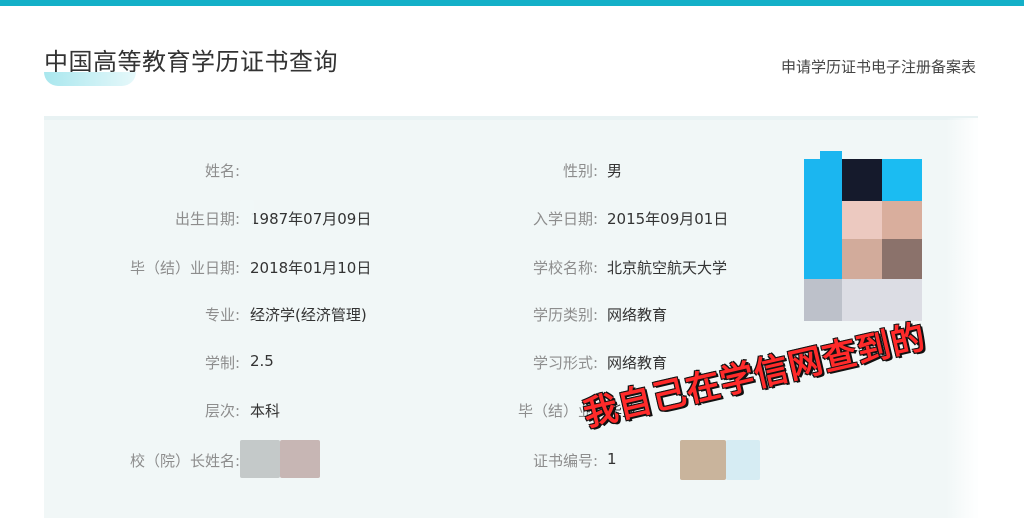 The width and height of the screenshot is (1024, 518). Describe the element at coordinates (265, 411) in the screenshot. I see `level-value: 本科` at that location.